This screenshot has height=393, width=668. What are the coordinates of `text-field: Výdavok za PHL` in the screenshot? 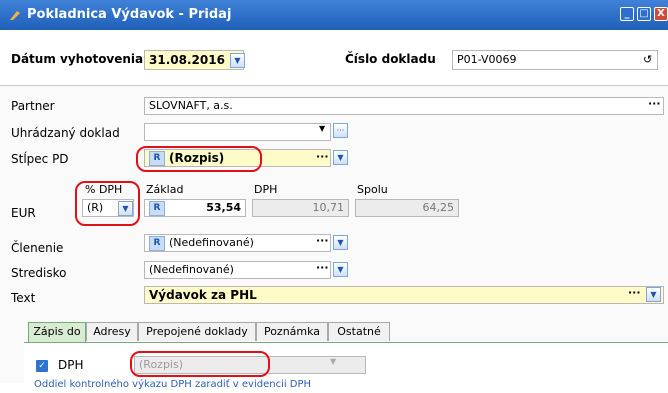 It's located at (404, 295).